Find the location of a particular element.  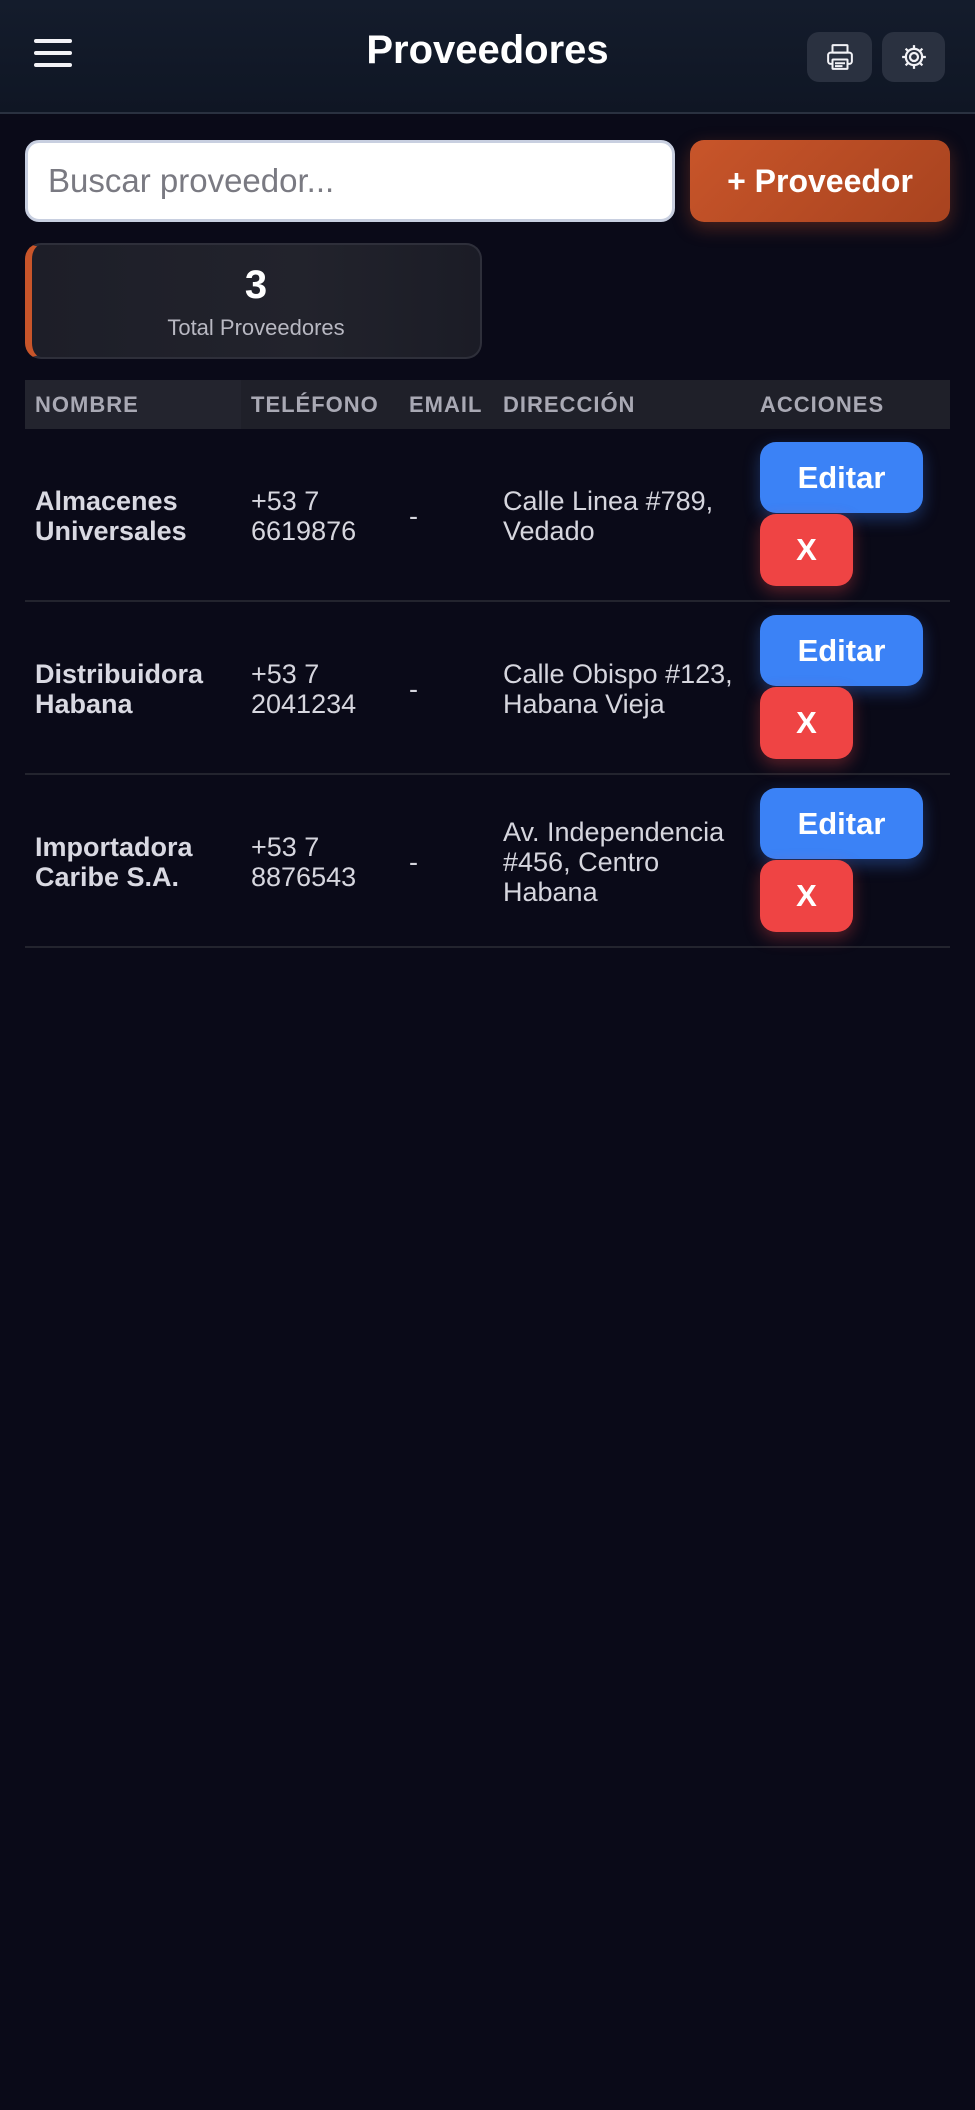

provider-name: Almacenes Universales is located at coordinates (111, 515).